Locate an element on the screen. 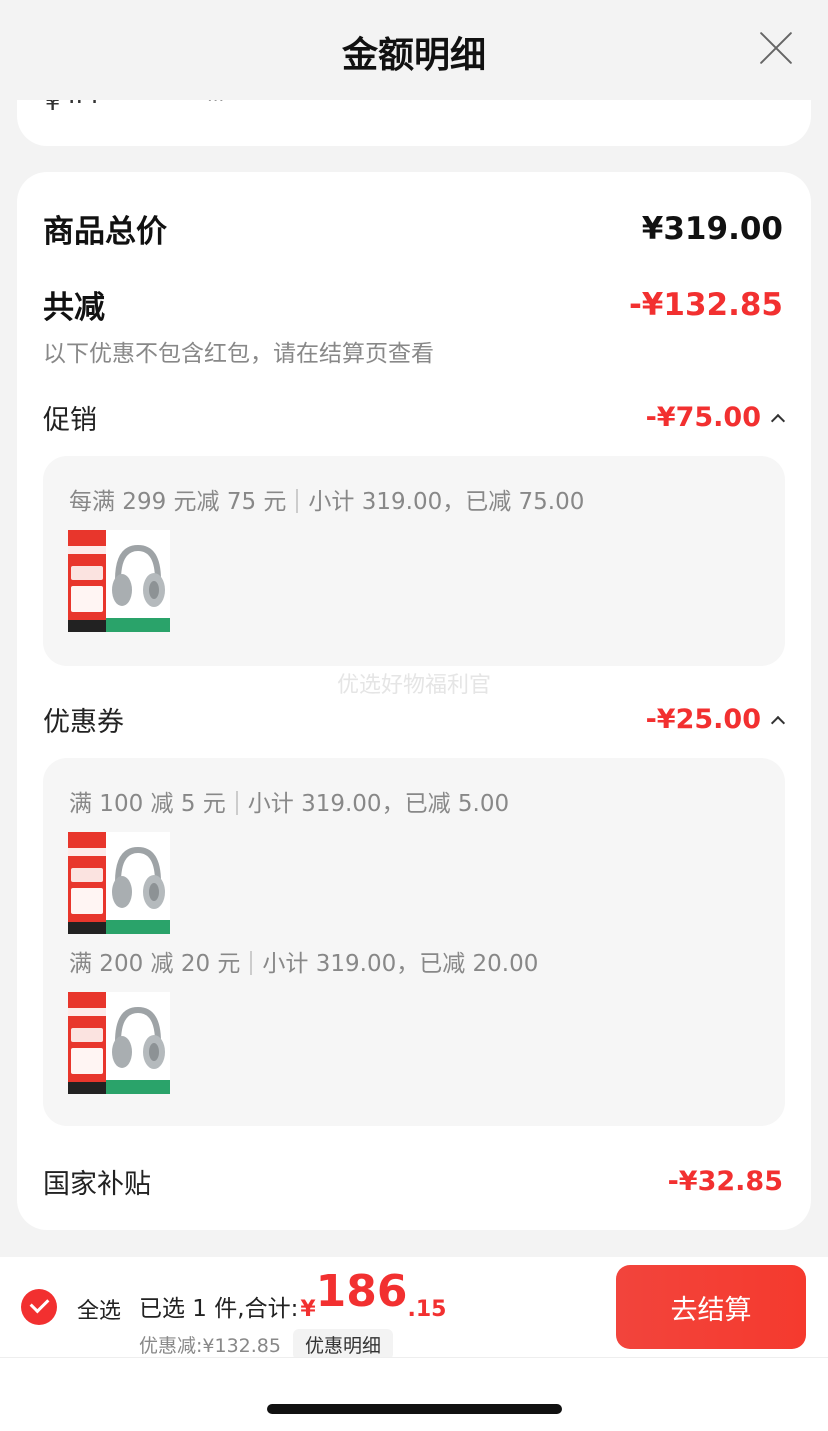 This screenshot has height=1431, width=828. total-reduce-row: 共减 -¥132.85 is located at coordinates (413, 304).